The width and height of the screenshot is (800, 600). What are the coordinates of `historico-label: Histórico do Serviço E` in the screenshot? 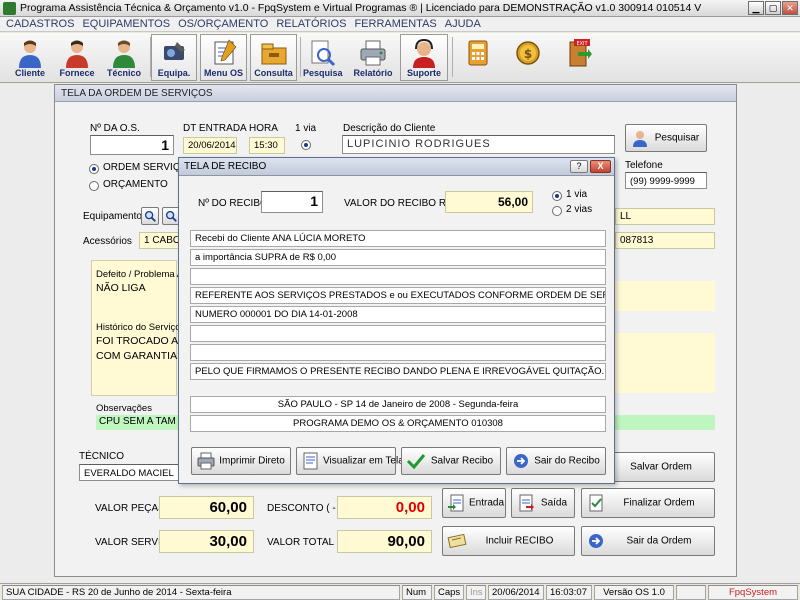 It's located at (143, 327).